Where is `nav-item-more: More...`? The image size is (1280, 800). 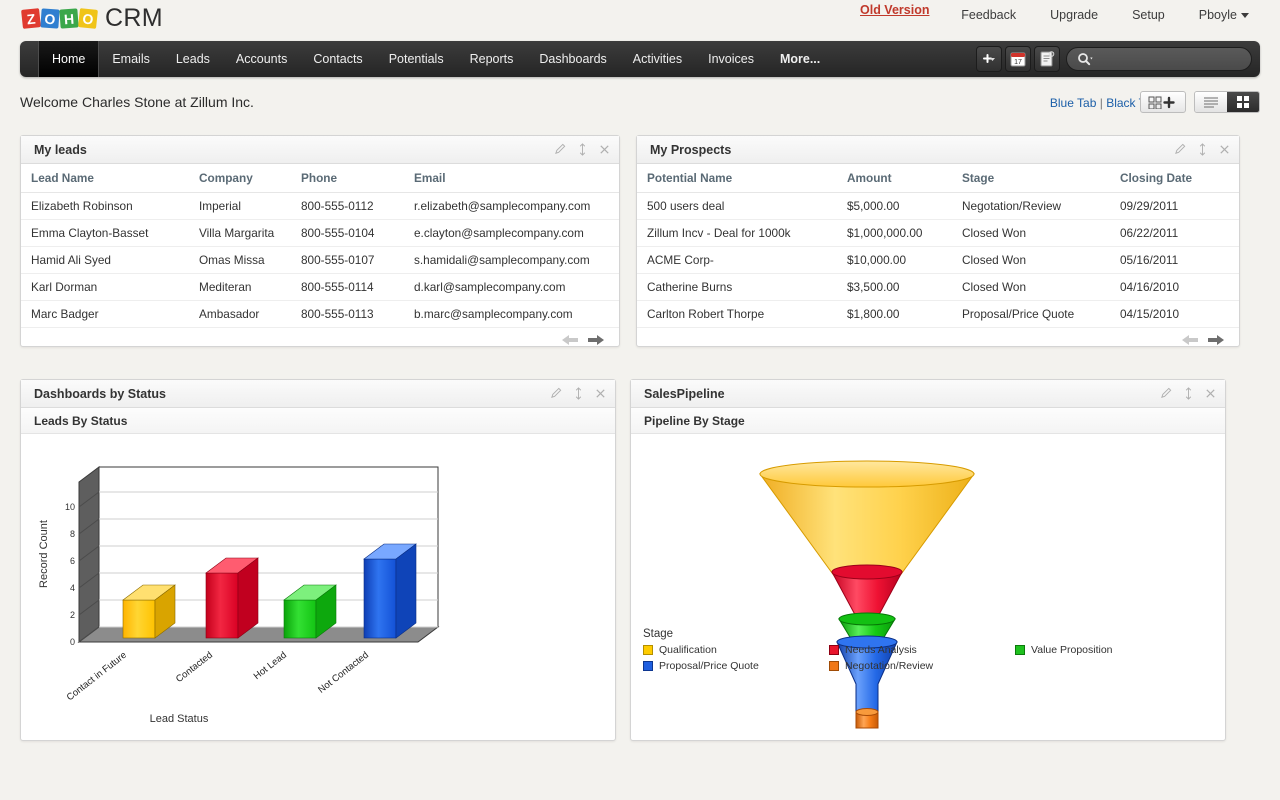
nav-item-more: More... is located at coordinates (800, 59).